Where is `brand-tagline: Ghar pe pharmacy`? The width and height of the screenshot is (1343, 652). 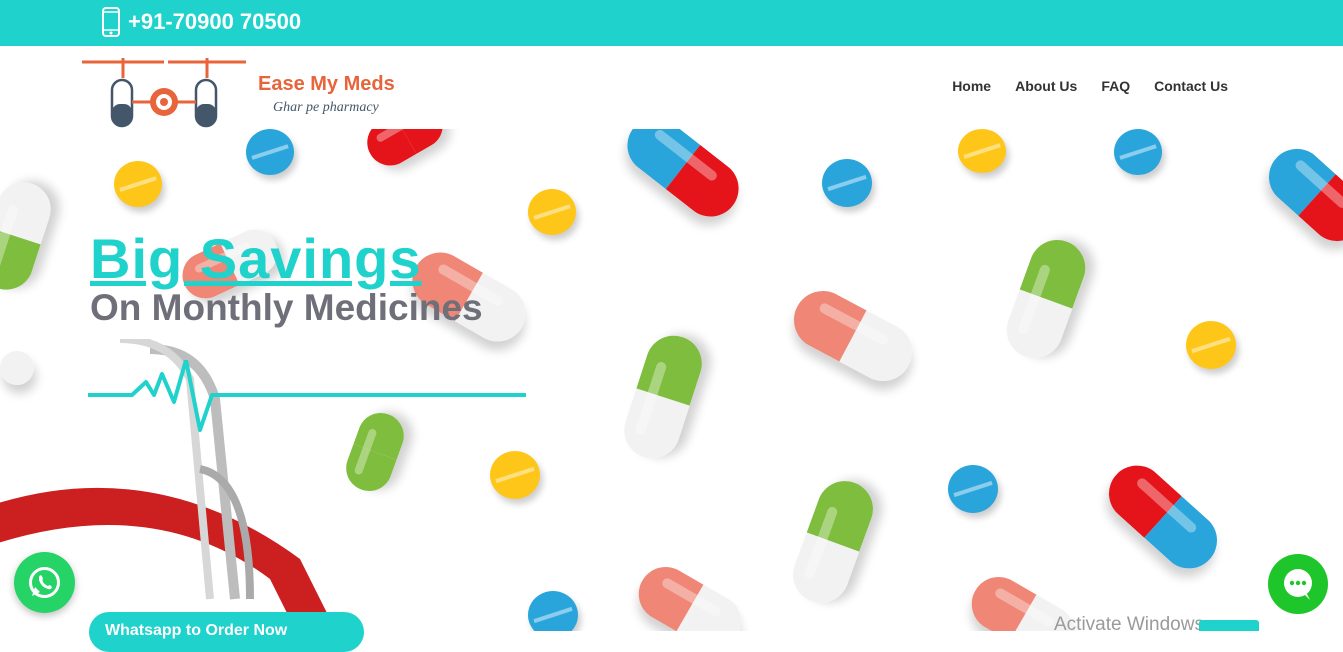
brand-tagline: Ghar pe pharmacy is located at coordinates (326, 107).